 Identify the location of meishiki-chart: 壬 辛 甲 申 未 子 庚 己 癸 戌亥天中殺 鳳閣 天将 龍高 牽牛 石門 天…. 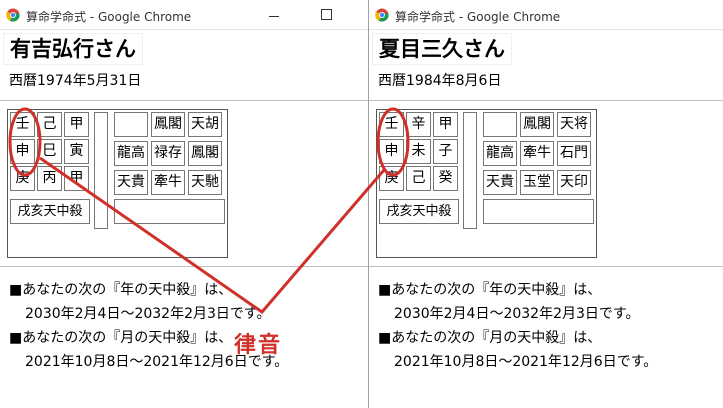
(486, 183).